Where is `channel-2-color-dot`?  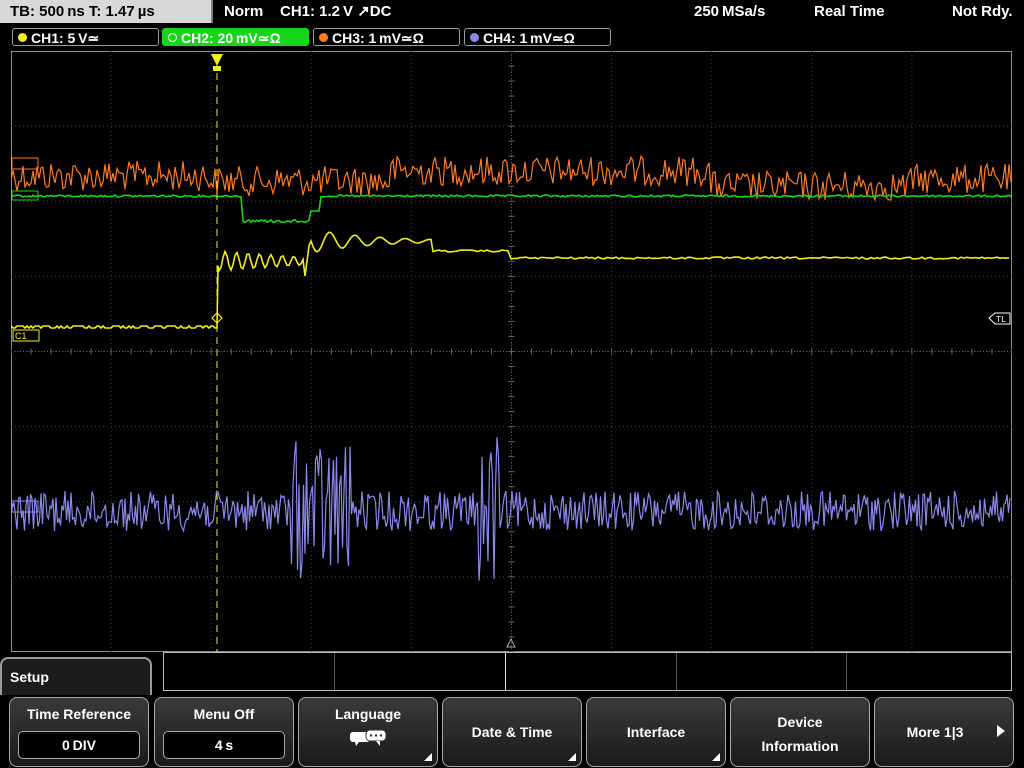 channel-2-color-dot is located at coordinates (172, 37).